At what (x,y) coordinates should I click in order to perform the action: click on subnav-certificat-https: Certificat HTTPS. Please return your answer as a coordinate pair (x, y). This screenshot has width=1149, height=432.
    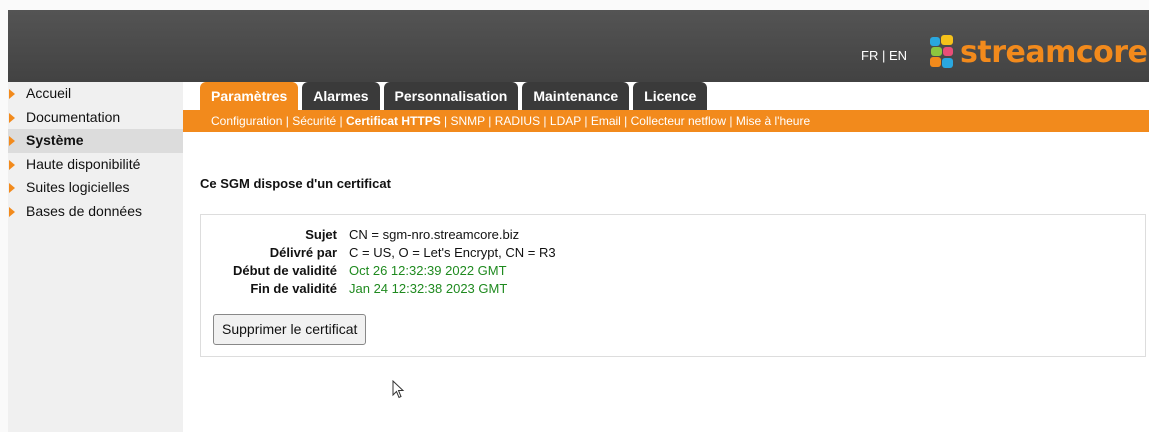
    Looking at the image, I should click on (393, 121).